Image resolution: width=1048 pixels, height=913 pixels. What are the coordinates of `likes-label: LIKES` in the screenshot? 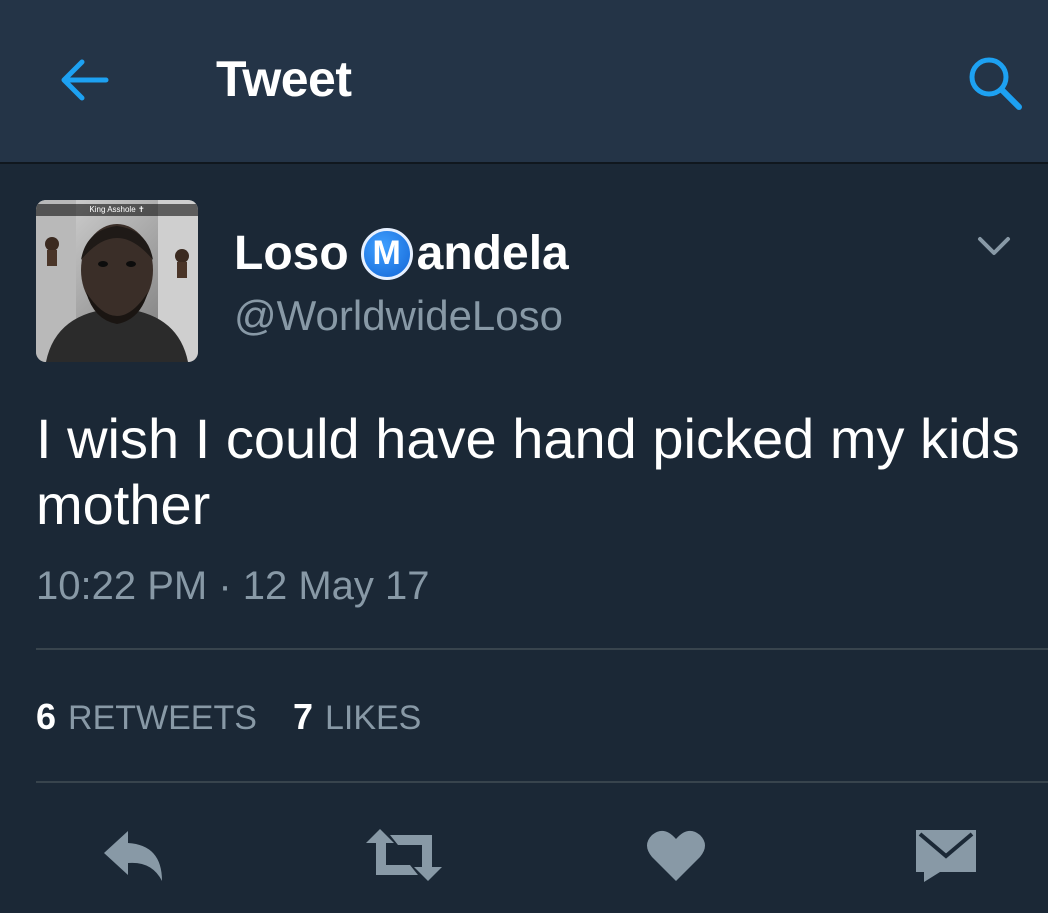 It's located at (373, 718).